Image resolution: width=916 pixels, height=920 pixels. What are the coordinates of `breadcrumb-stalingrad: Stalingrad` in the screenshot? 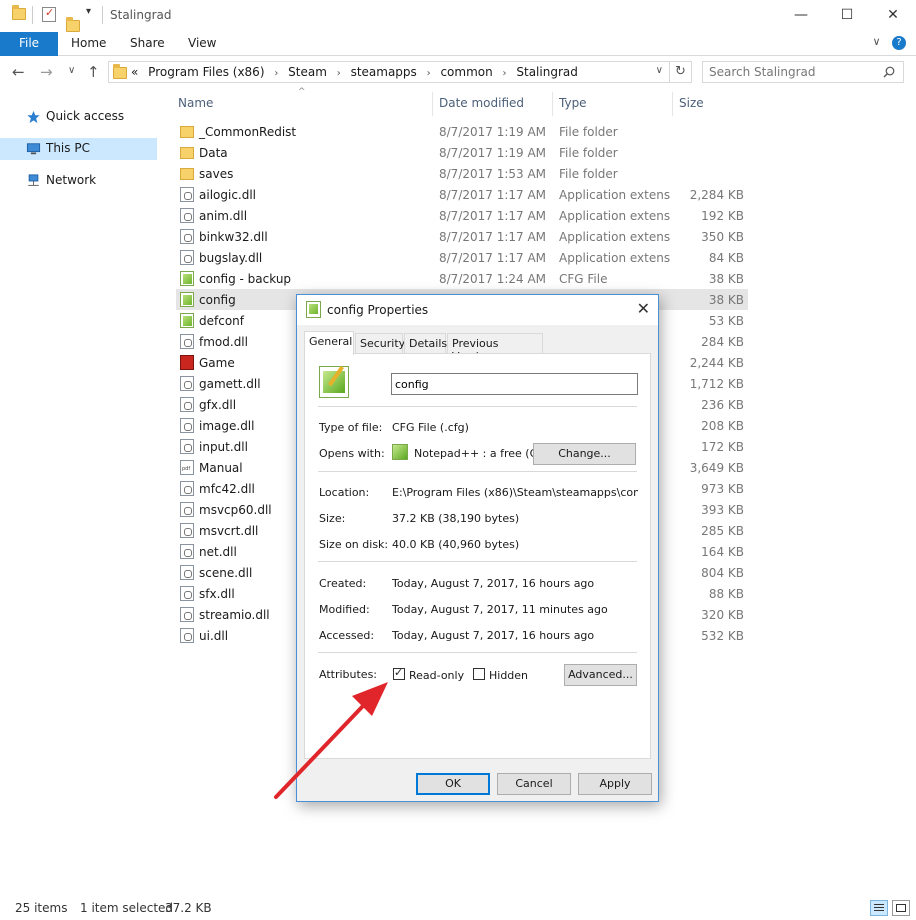 It's located at (546, 72).